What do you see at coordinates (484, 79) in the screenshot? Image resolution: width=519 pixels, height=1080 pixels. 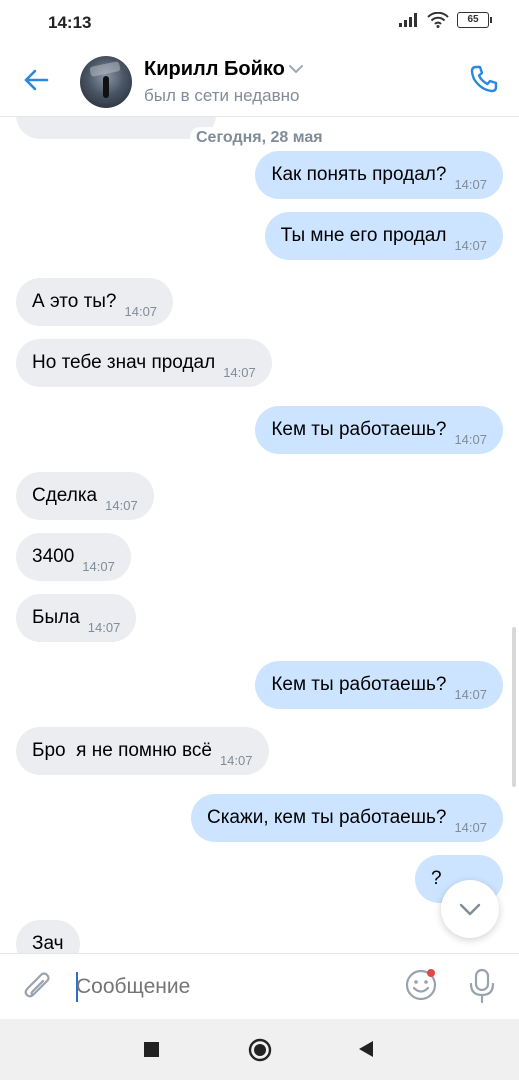 I see `phone-icon` at bounding box center [484, 79].